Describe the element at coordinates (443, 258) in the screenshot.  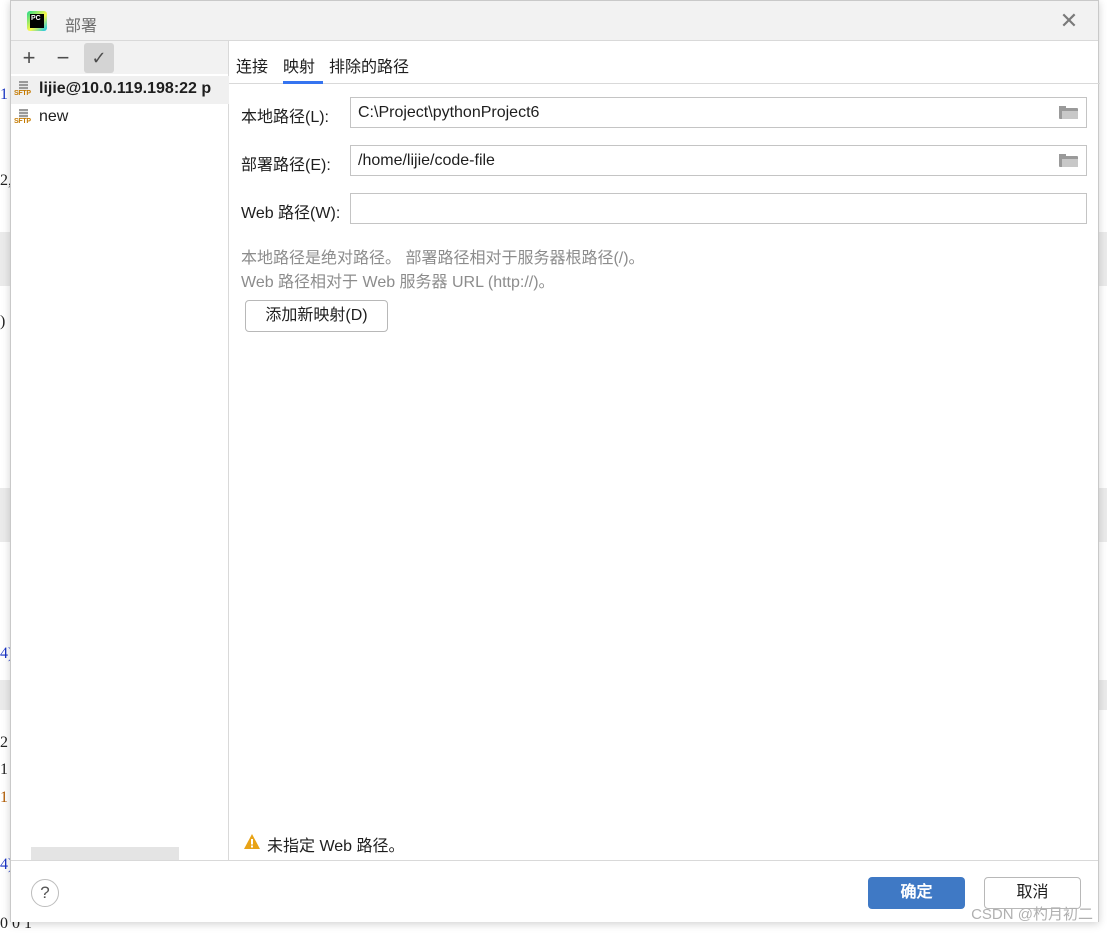
I see `mapping-hint-line1: 本地路径是绝对路径。 部署路径相对于服务器根路径(/)。` at that location.